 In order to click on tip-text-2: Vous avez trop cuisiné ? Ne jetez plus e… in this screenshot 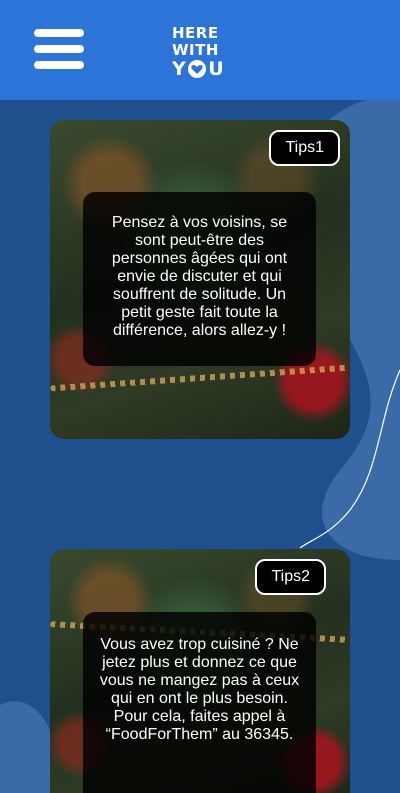, I will do `click(199, 689)`.